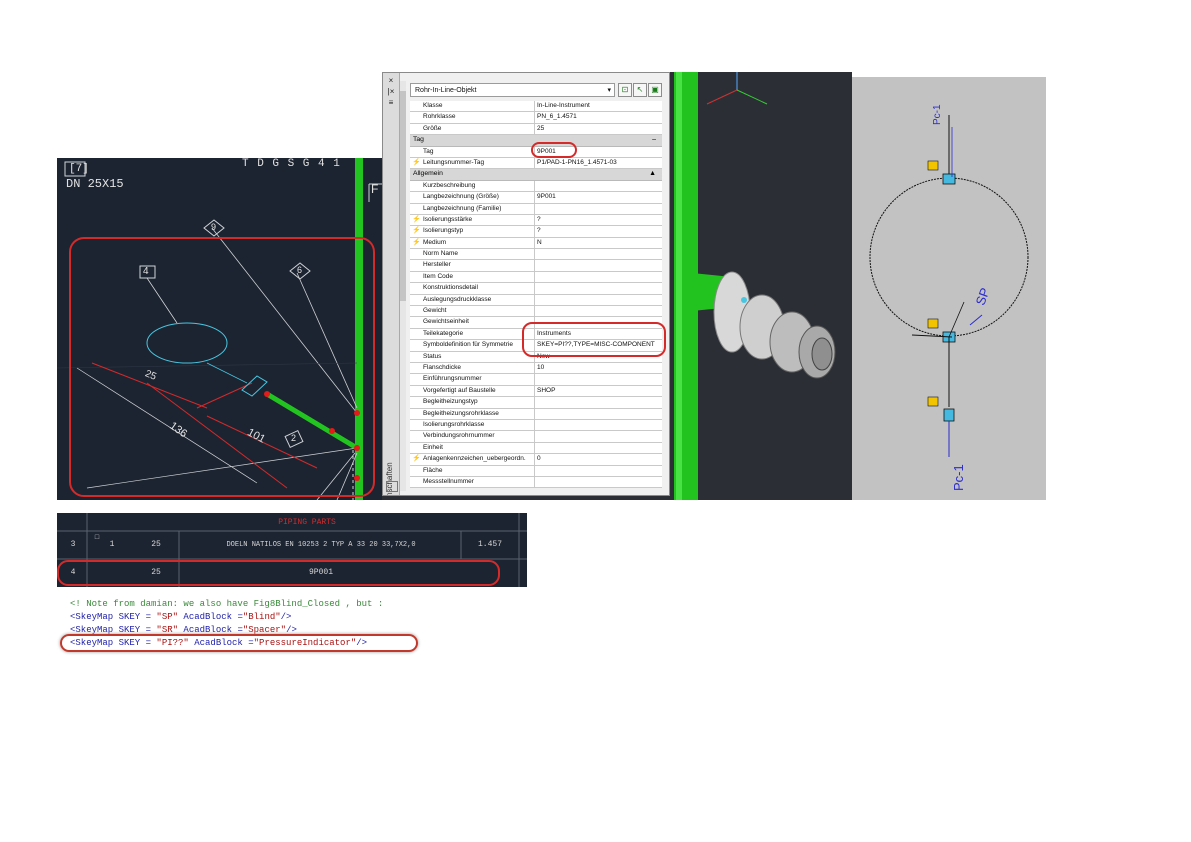  What do you see at coordinates (439, 117) in the screenshot?
I see `property-label: Rohrklasse` at bounding box center [439, 117].